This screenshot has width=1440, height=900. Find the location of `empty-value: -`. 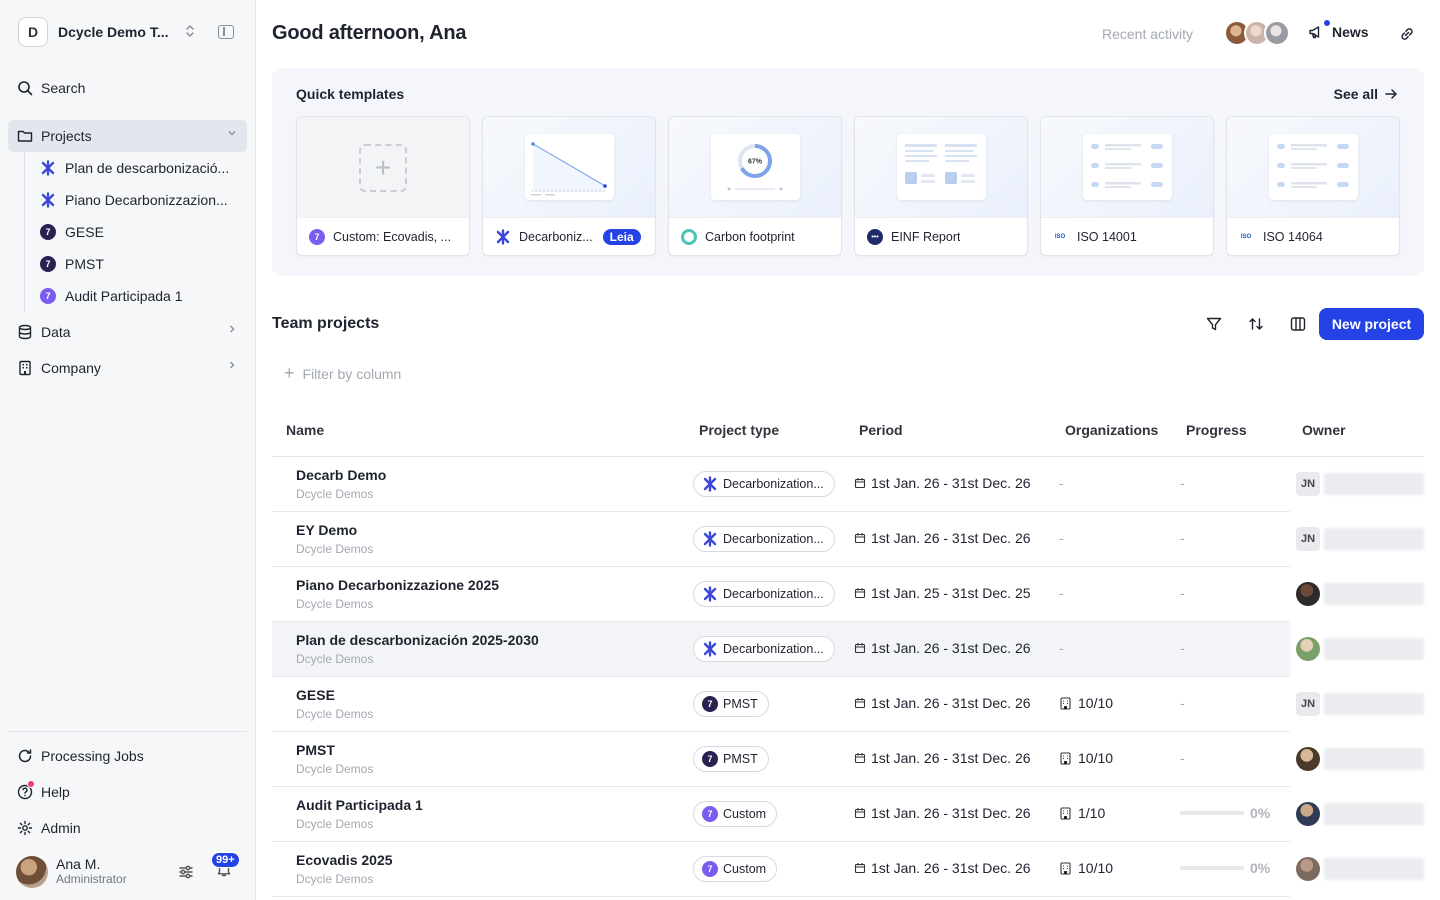

empty-value: - is located at coordinates (1061, 648).